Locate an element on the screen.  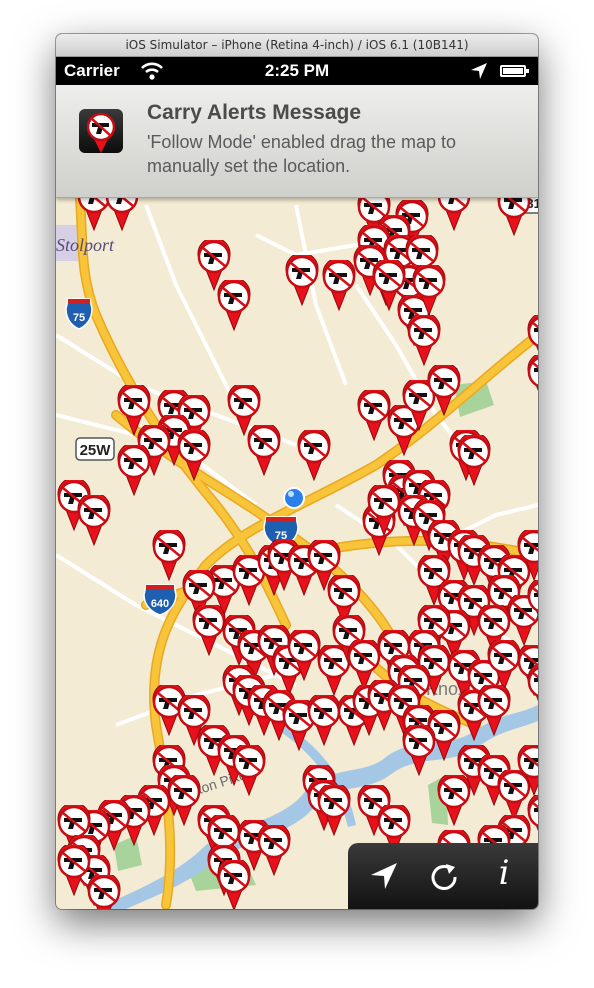
battery-icon is located at coordinates (514, 71).